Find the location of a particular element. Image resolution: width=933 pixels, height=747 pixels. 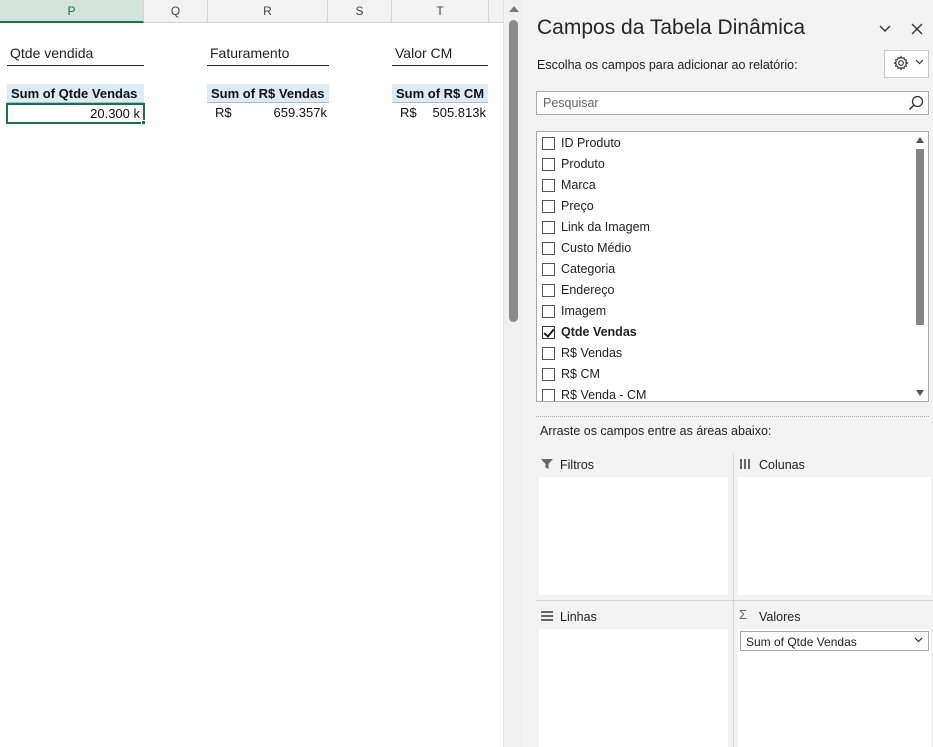

field-search-box is located at coordinates (732, 103).